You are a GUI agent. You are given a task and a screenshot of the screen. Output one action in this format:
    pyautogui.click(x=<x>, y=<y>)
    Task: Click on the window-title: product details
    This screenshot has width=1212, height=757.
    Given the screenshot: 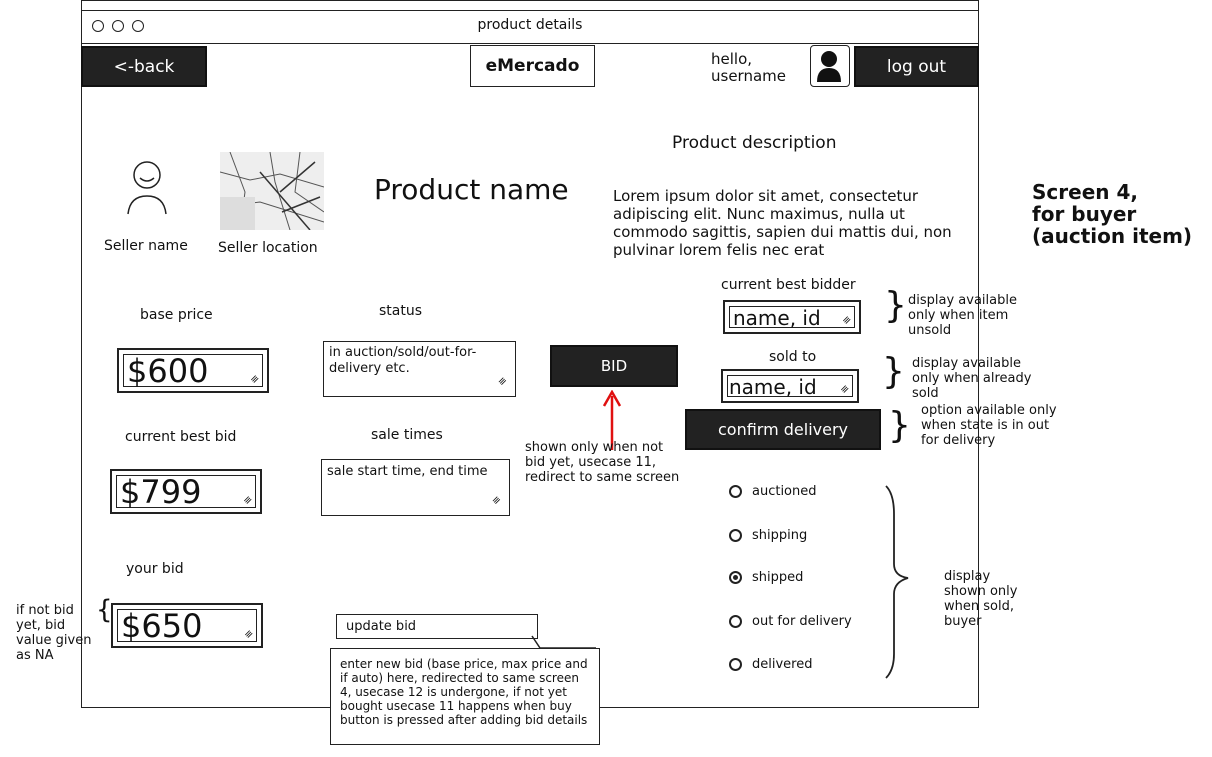 What is the action you would take?
    pyautogui.click(x=530, y=25)
    